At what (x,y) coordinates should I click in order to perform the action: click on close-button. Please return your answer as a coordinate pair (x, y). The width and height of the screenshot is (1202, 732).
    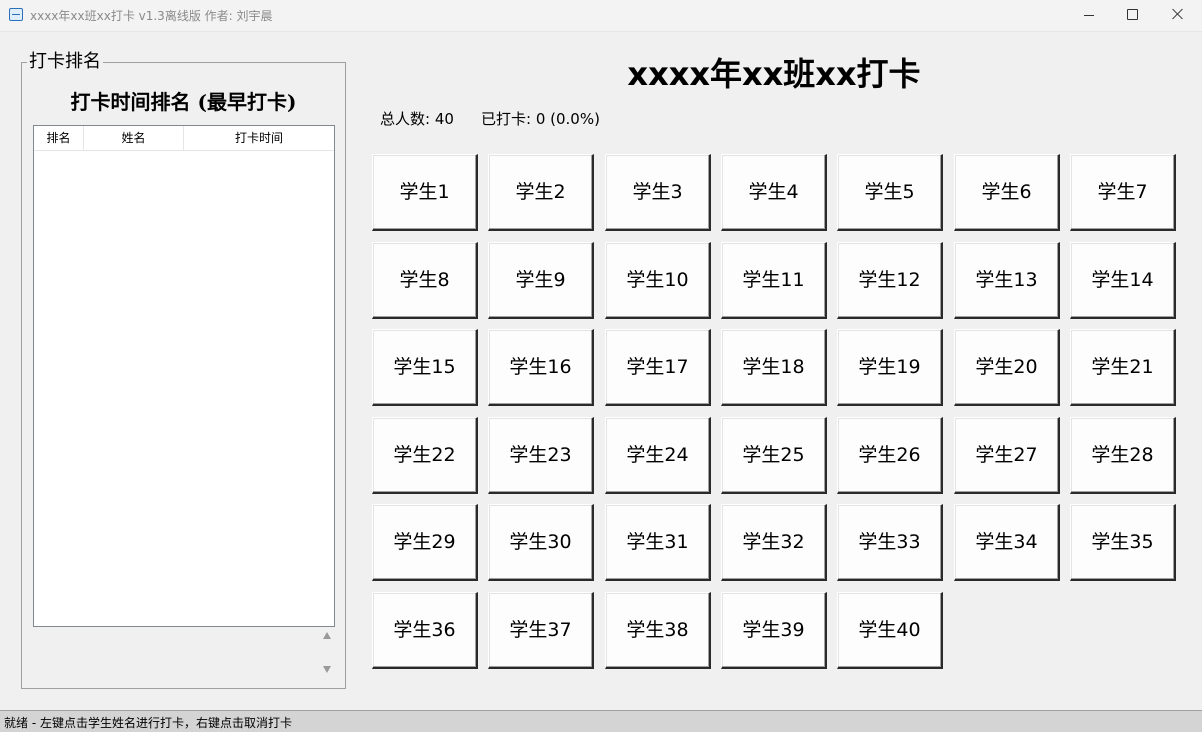
    Looking at the image, I should click on (1178, 15).